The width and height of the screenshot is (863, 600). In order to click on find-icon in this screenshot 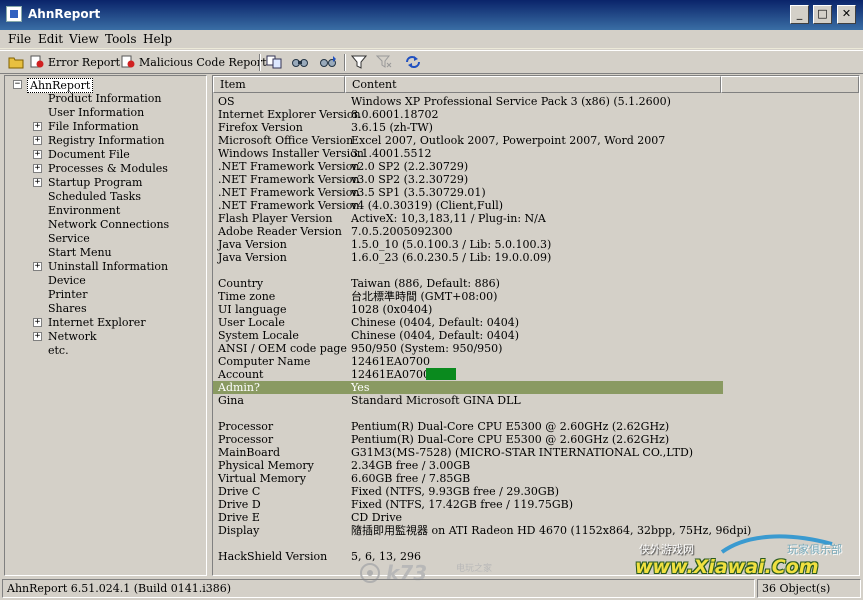, I will do `click(300, 63)`.